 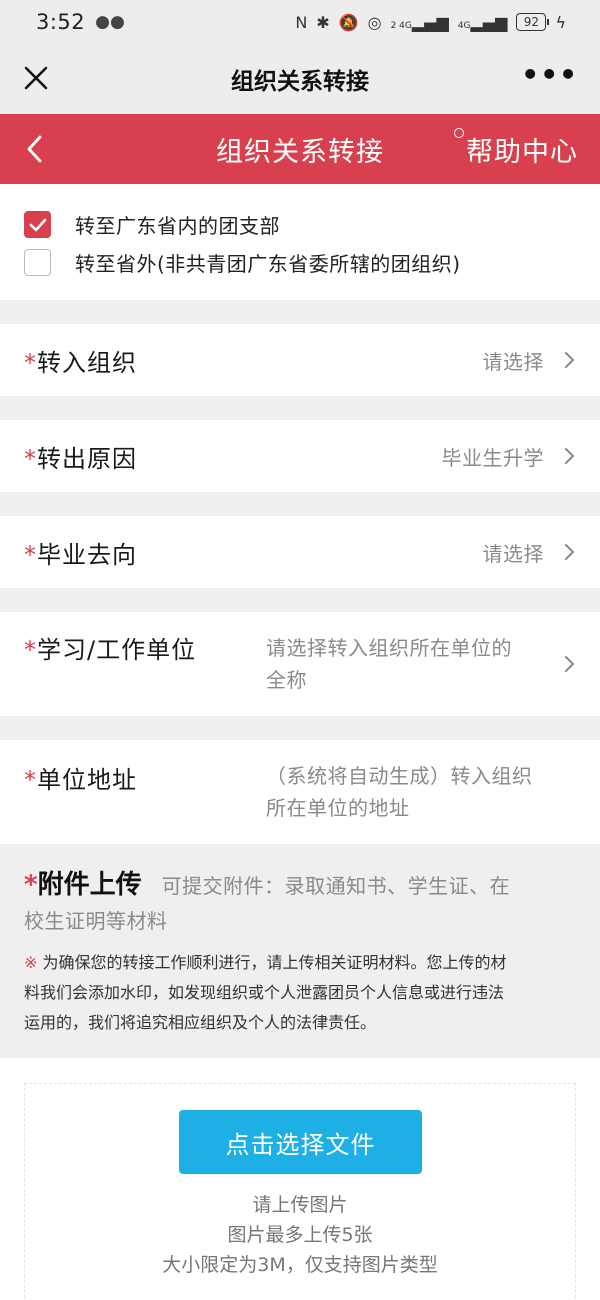 I want to click on field-label-text: 转入组织, so click(x=87, y=362).